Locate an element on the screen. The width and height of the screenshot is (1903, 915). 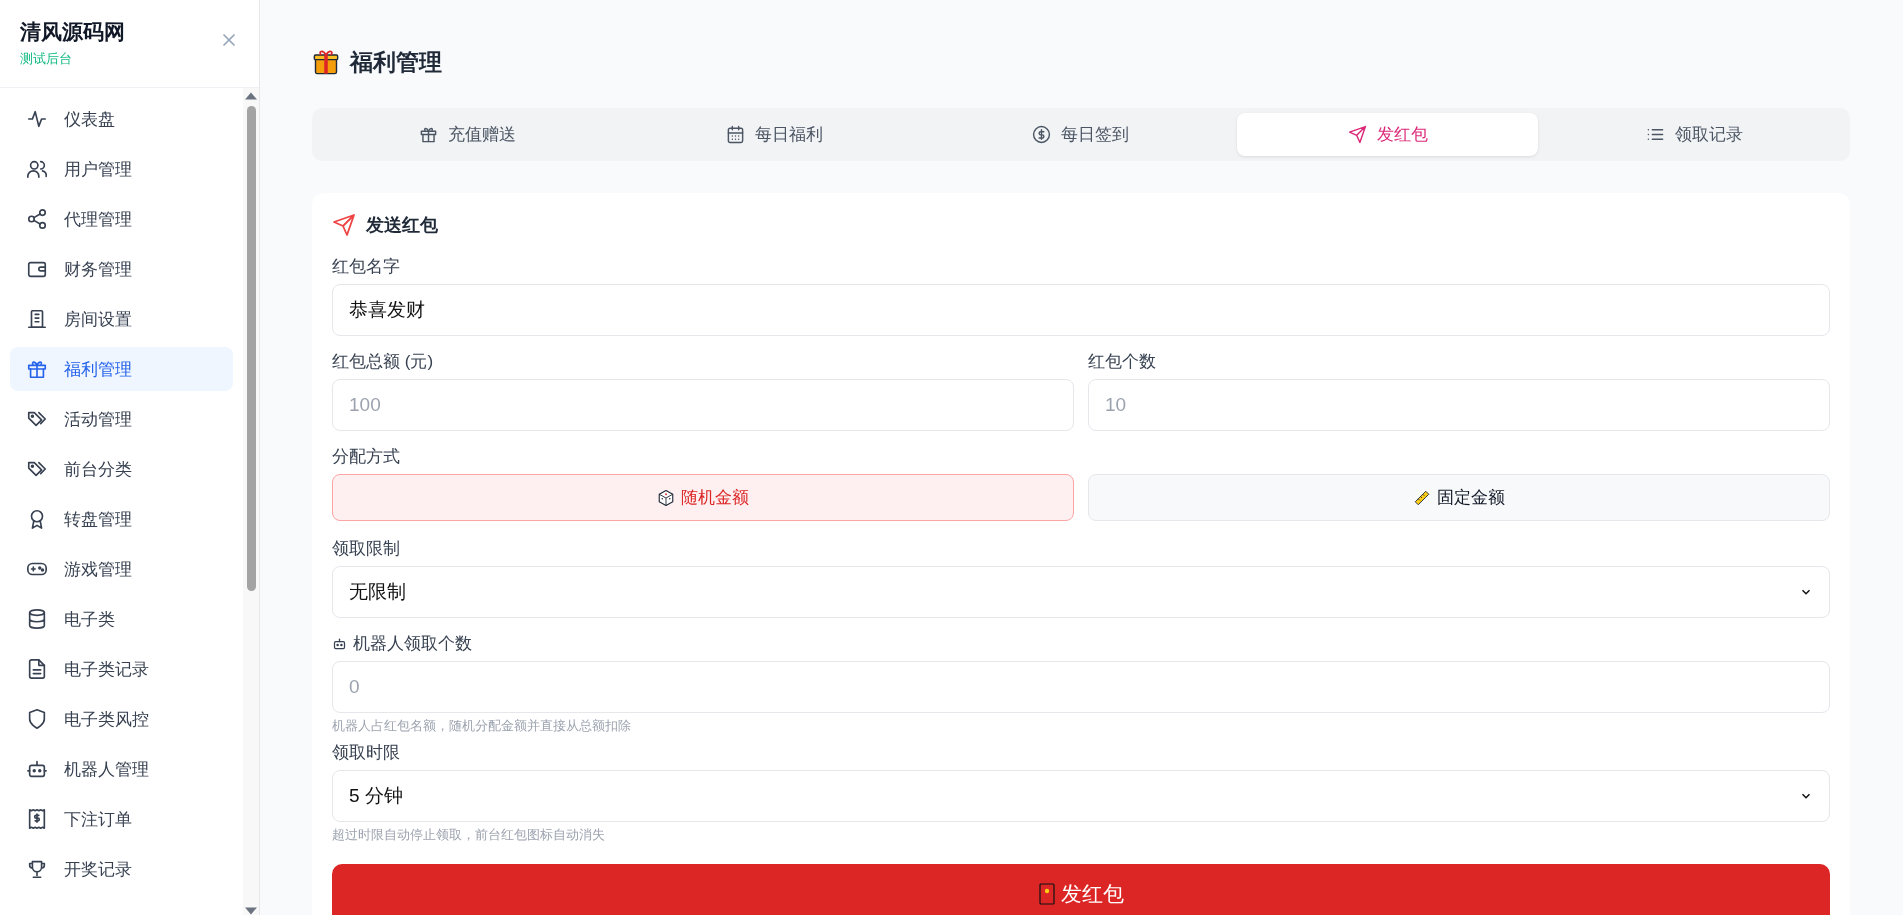
envelope-icon is located at coordinates (1046, 894).